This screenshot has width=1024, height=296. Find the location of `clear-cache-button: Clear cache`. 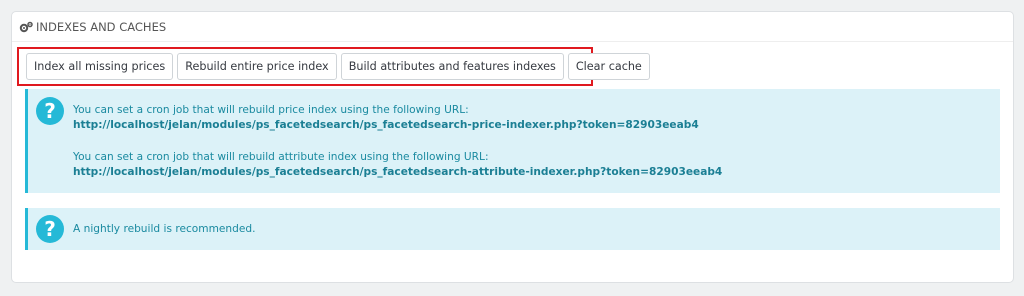

clear-cache-button: Clear cache is located at coordinates (608, 66).